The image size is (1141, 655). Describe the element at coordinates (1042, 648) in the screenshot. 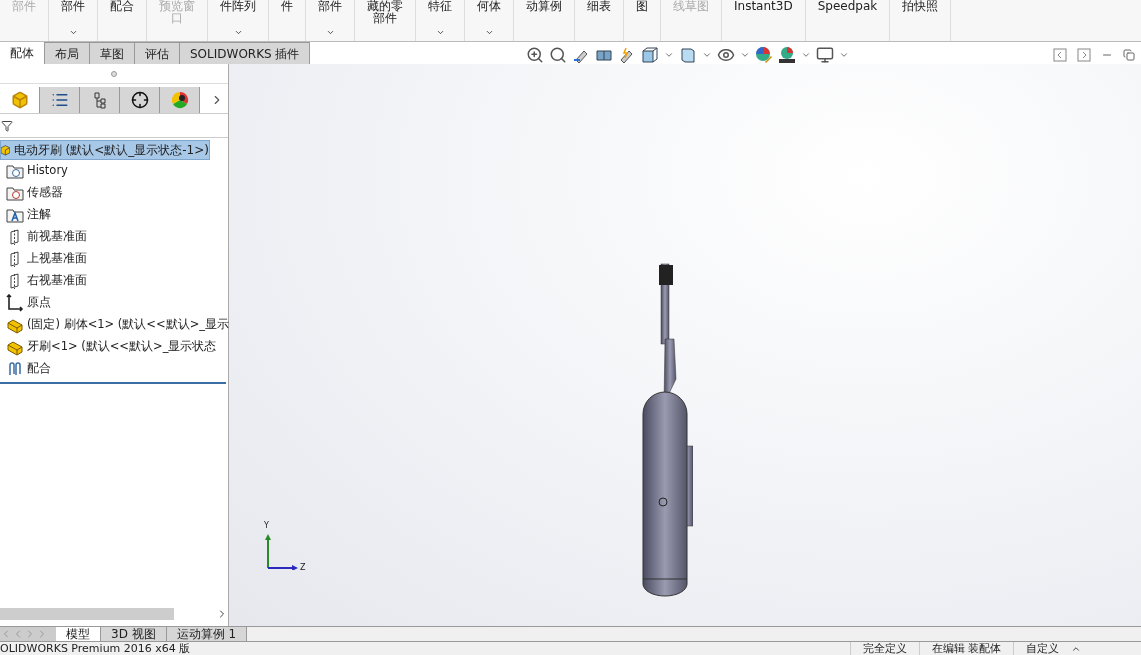

I see `status-field: 自定义` at that location.